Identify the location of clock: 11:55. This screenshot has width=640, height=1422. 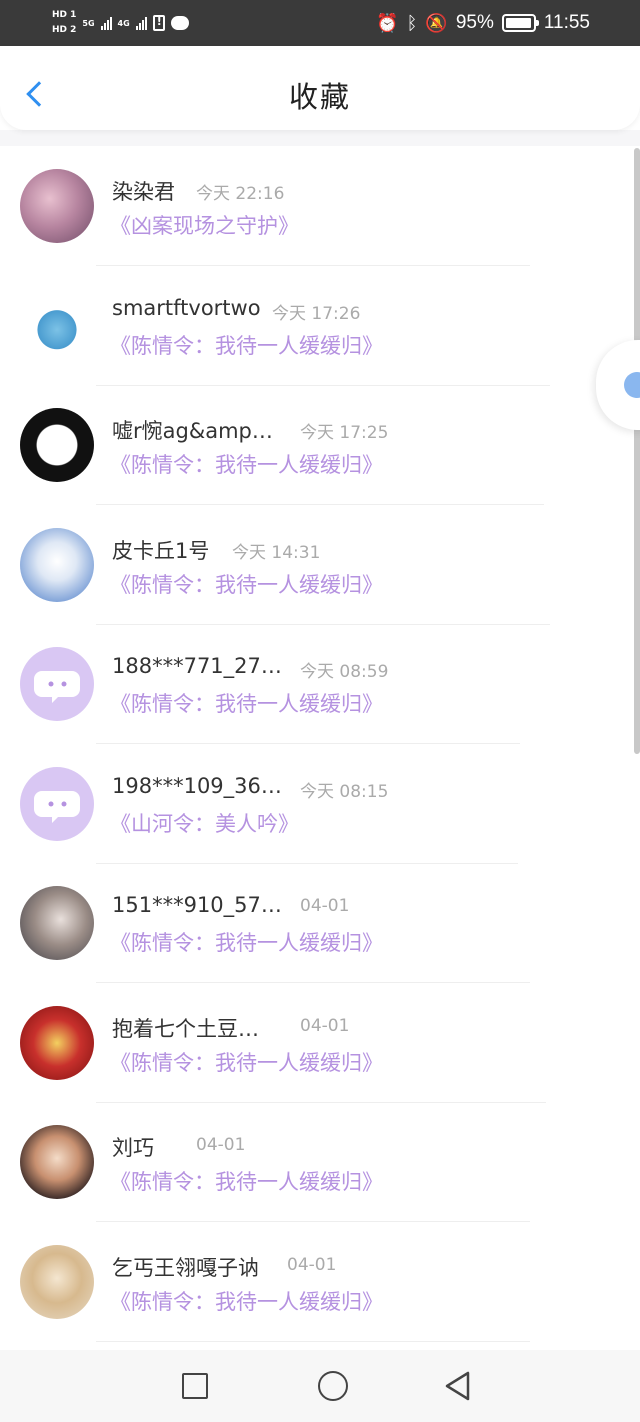
(566, 22).